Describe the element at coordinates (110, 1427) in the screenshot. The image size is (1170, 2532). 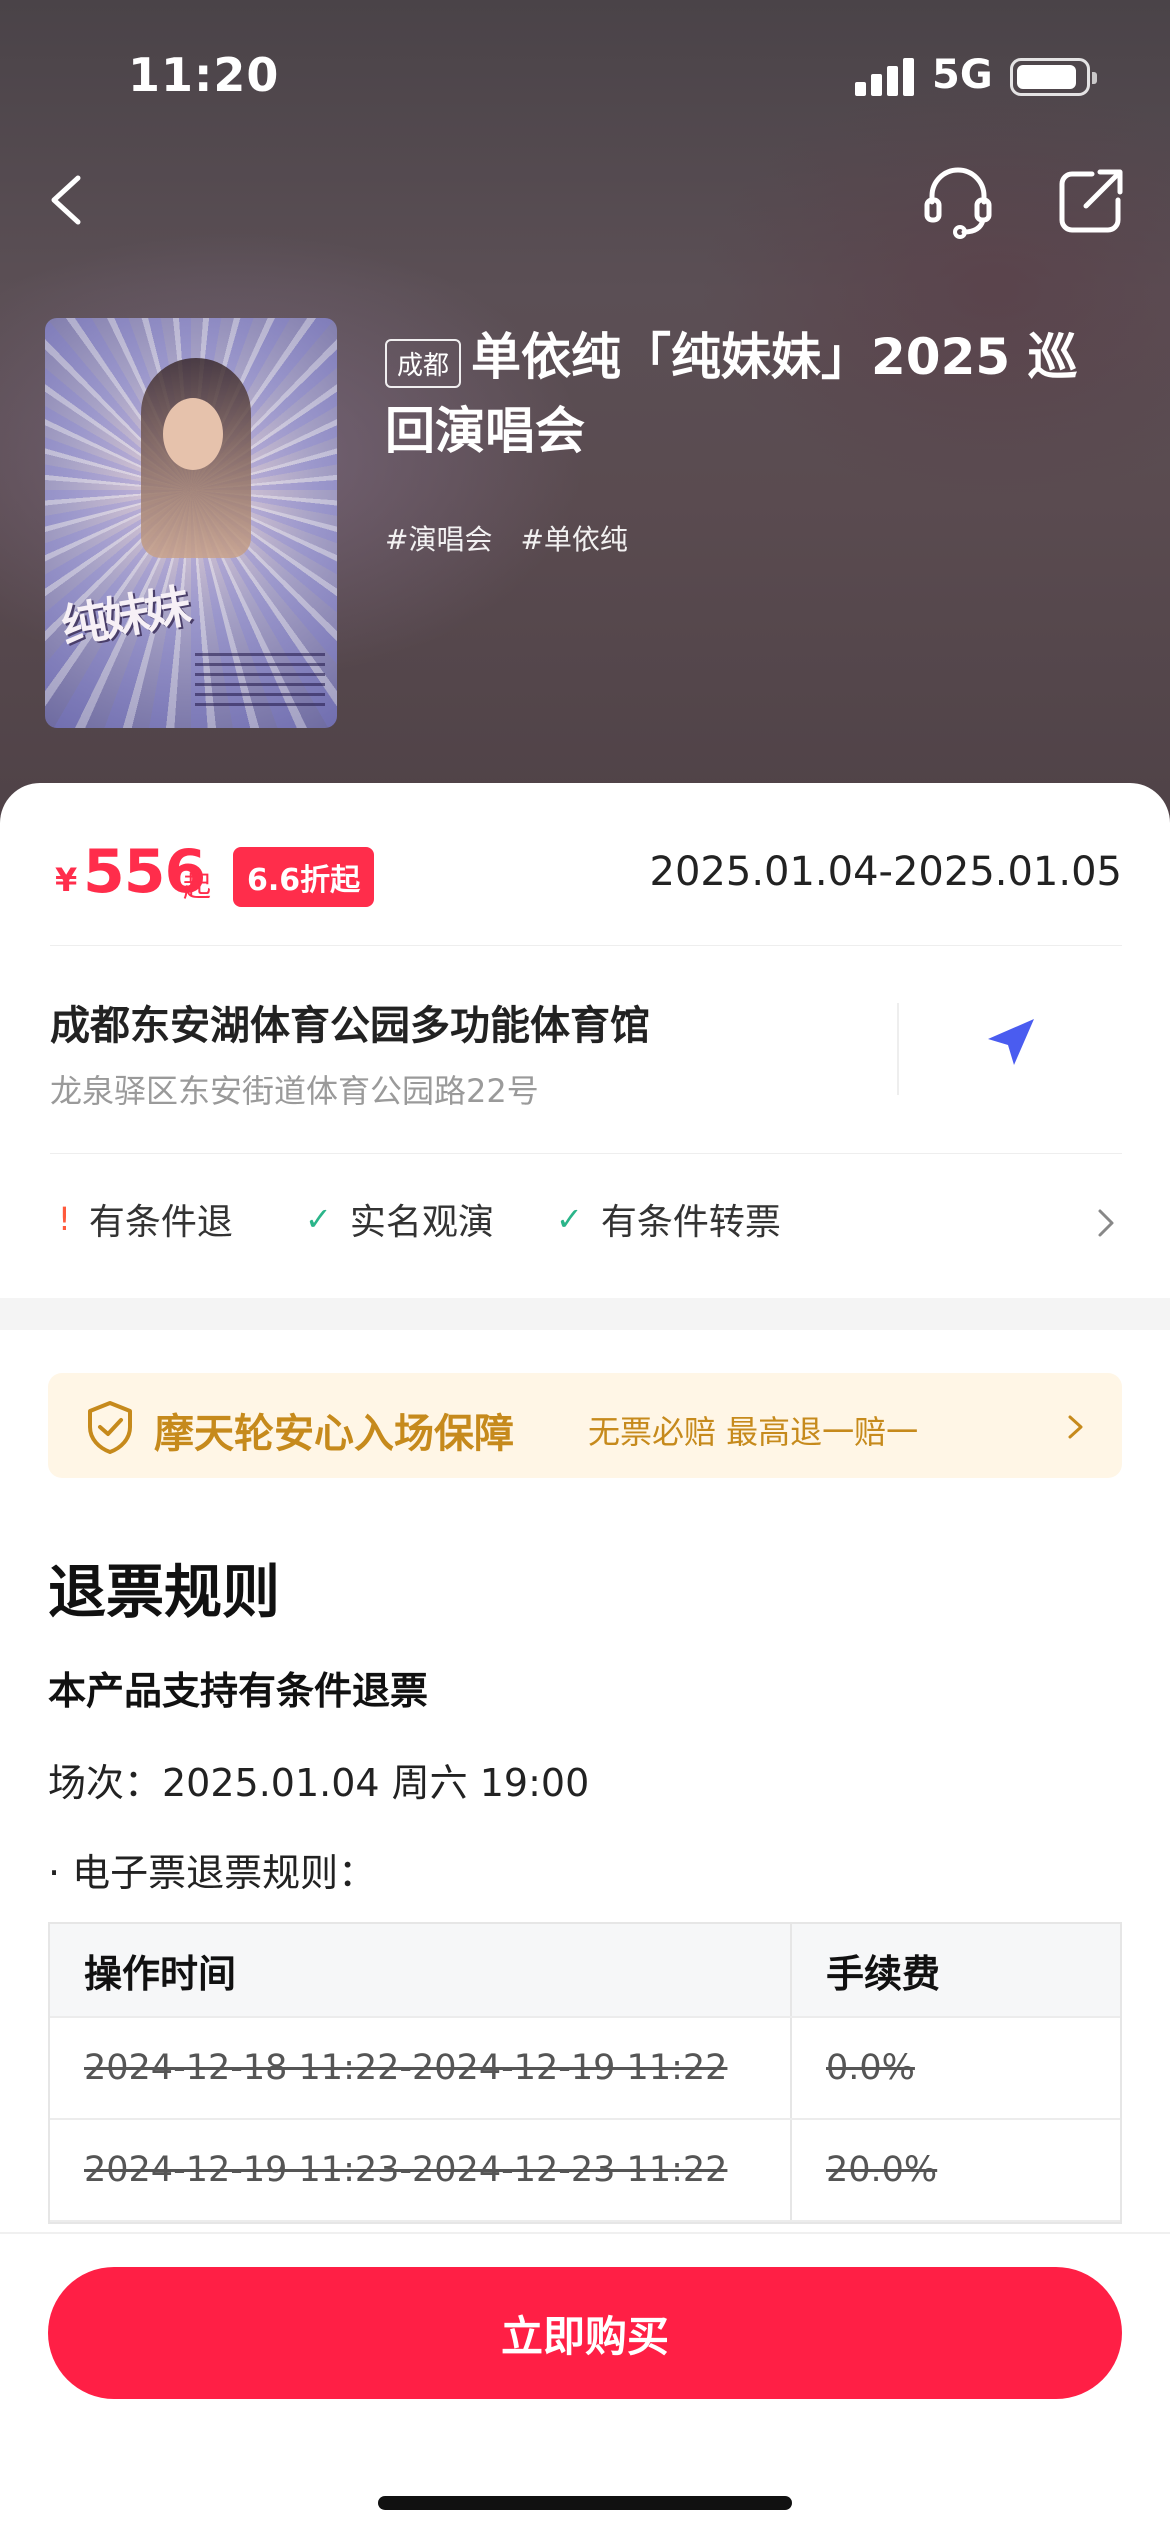
I see `shield-check-icon` at that location.